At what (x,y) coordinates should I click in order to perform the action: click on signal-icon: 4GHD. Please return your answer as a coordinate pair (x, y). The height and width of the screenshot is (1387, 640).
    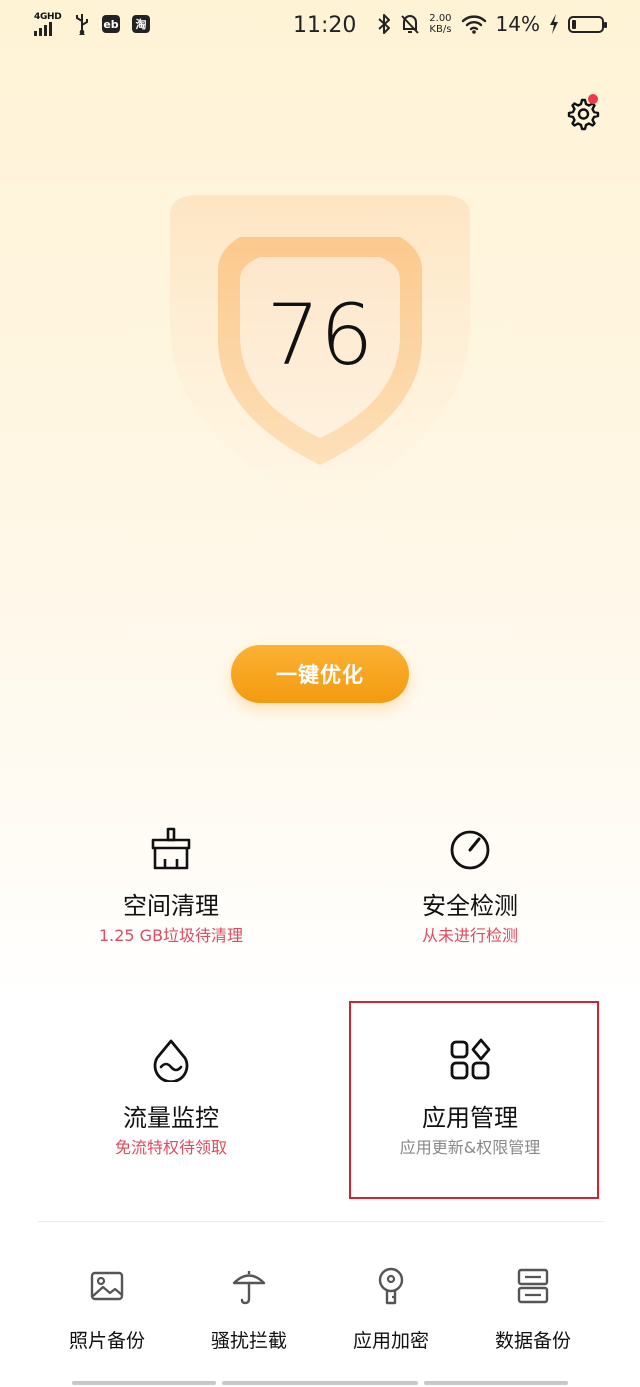
    Looking at the image, I should click on (48, 24).